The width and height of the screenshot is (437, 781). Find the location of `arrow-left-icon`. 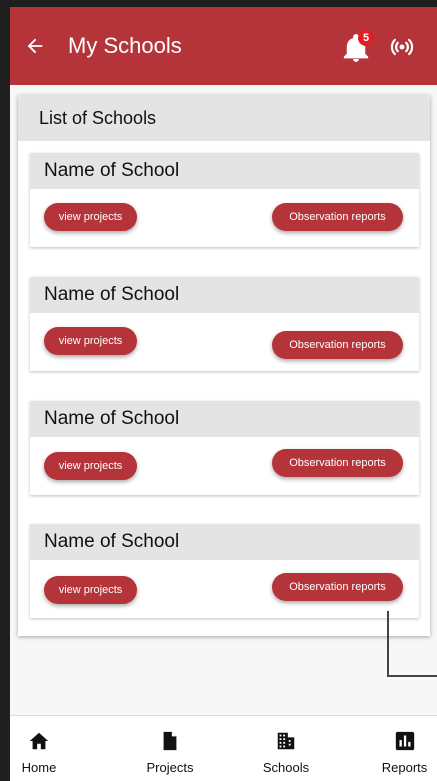

arrow-left-icon is located at coordinates (35, 46).